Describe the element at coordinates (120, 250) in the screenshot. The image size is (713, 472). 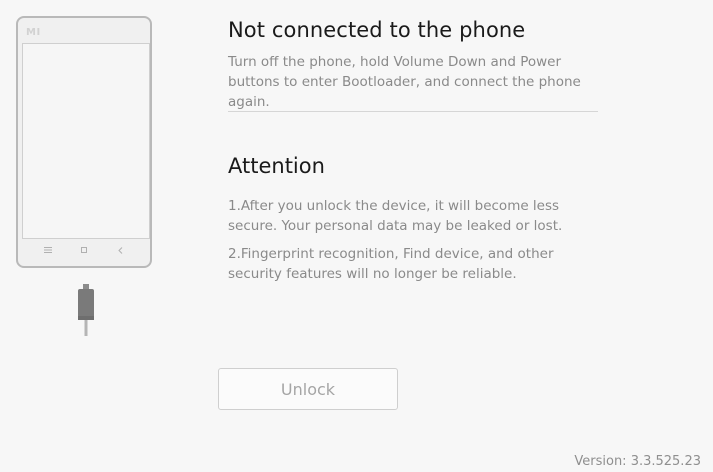
I see `back-icon` at that location.